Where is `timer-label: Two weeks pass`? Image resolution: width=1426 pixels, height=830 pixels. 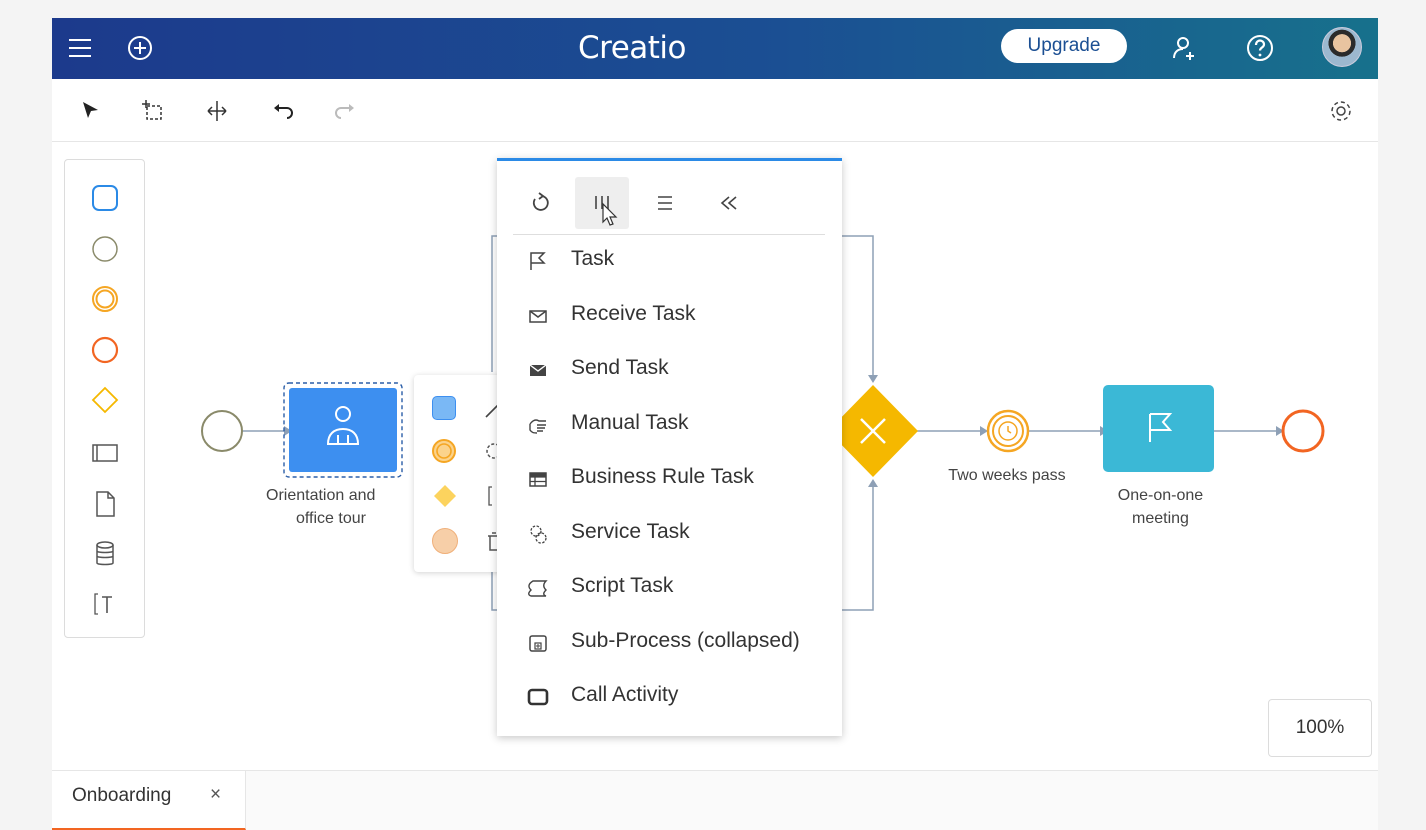 timer-label: Two weeks pass is located at coordinates (1007, 475).